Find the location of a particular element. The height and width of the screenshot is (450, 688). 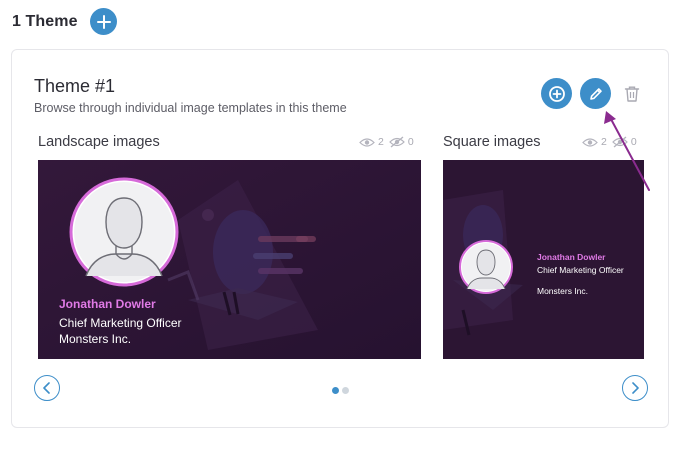

theme-title: Theme #1 is located at coordinates (75, 86).